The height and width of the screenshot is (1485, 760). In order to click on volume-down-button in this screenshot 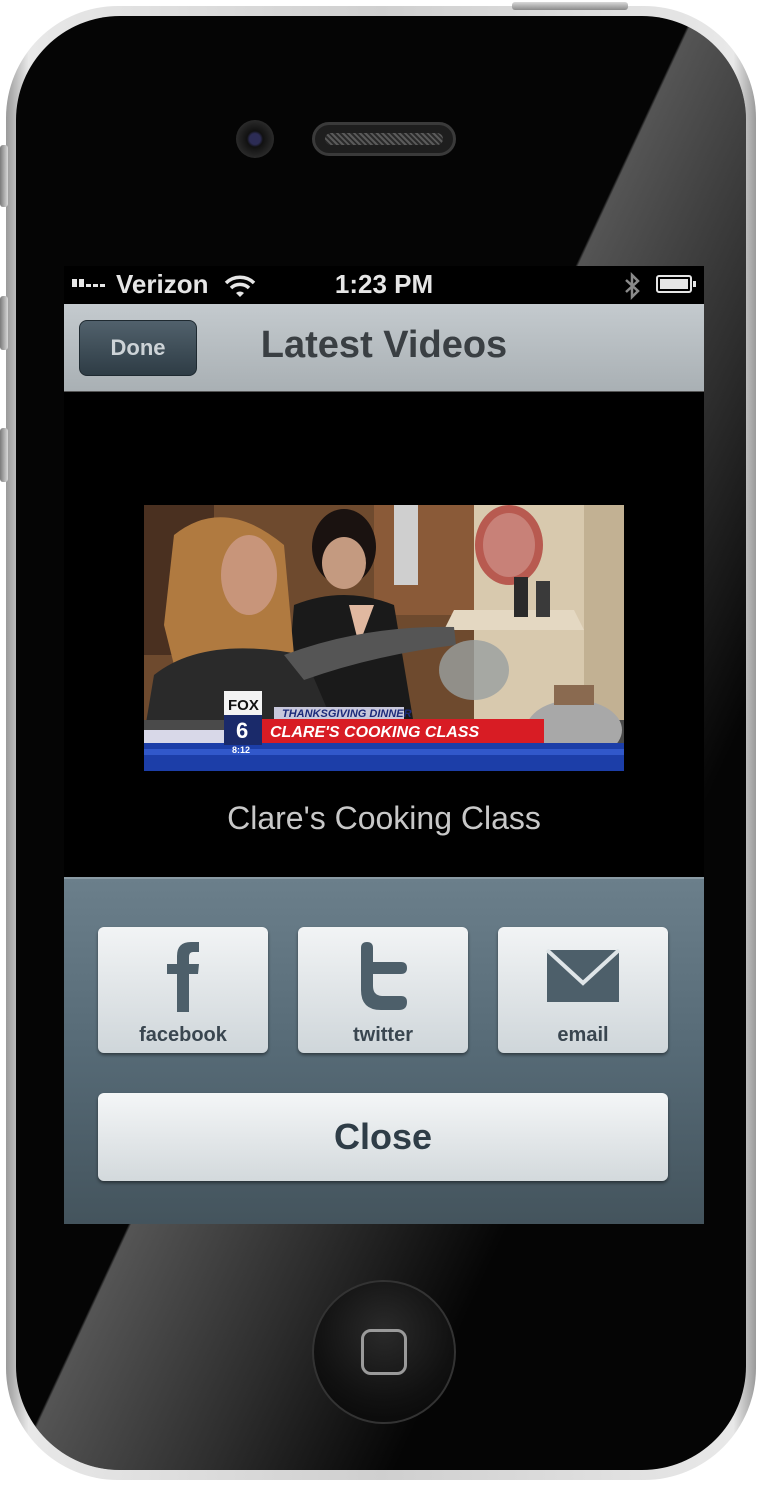, I will do `click(4, 455)`.